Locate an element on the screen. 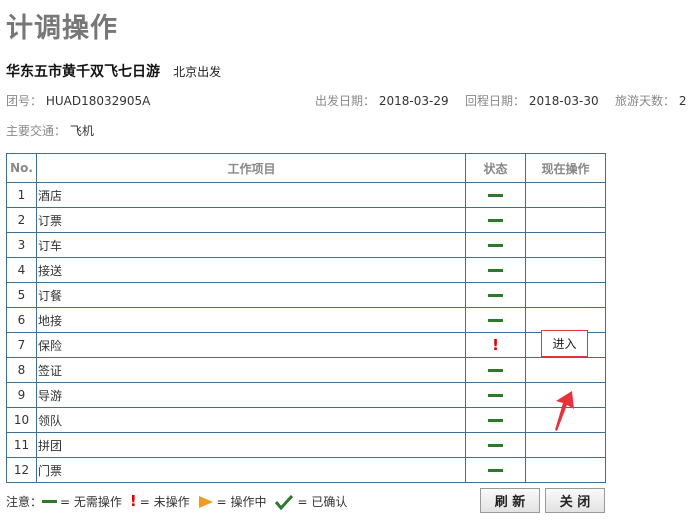 The width and height of the screenshot is (694, 525). enter-button: 进入 is located at coordinates (564, 343).